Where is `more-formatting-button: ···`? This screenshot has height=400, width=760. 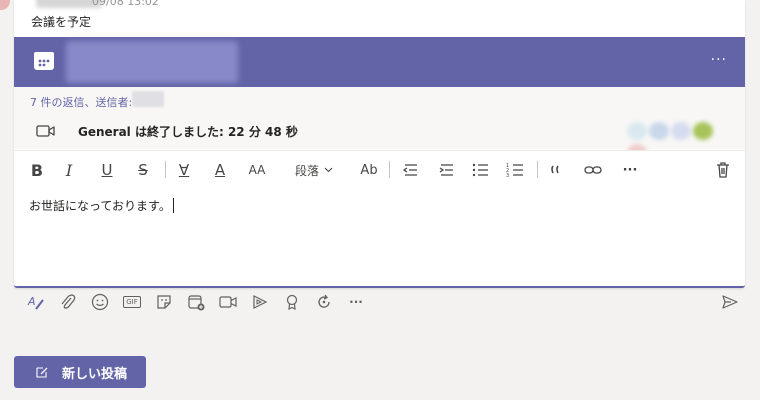
more-formatting-button: ··· is located at coordinates (630, 170).